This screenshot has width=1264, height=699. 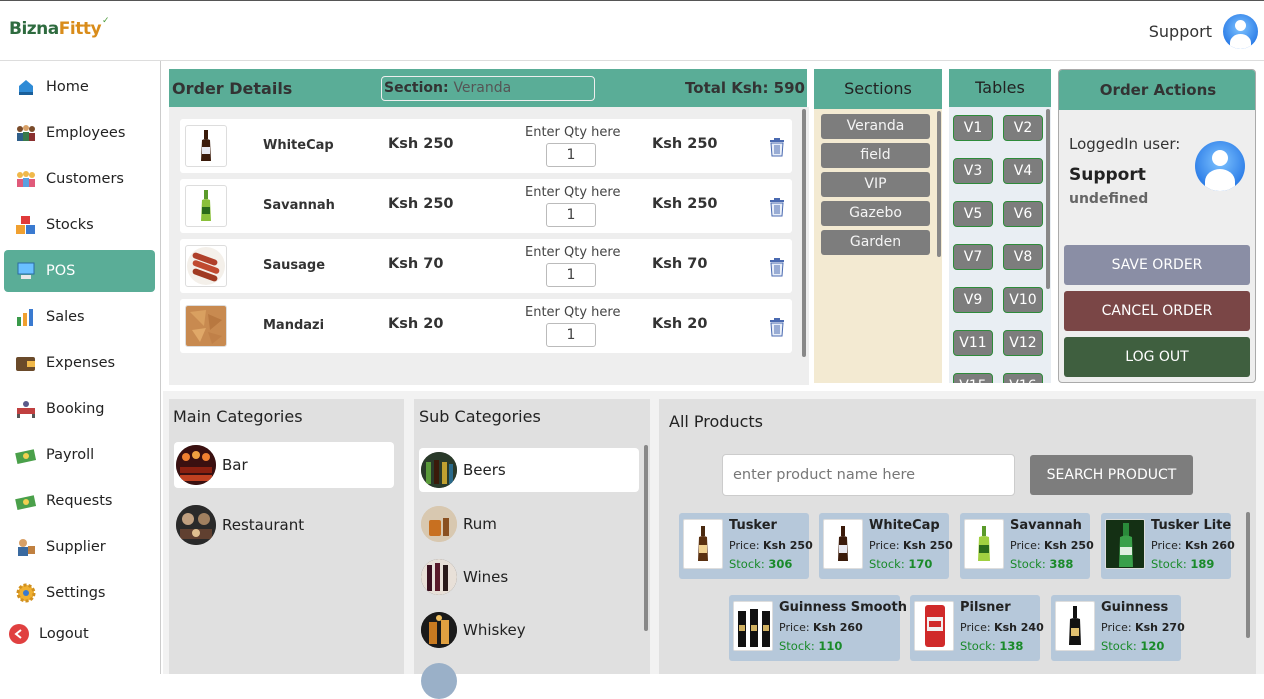 What do you see at coordinates (973, 214) in the screenshot?
I see `table-button-v5: V5` at bounding box center [973, 214].